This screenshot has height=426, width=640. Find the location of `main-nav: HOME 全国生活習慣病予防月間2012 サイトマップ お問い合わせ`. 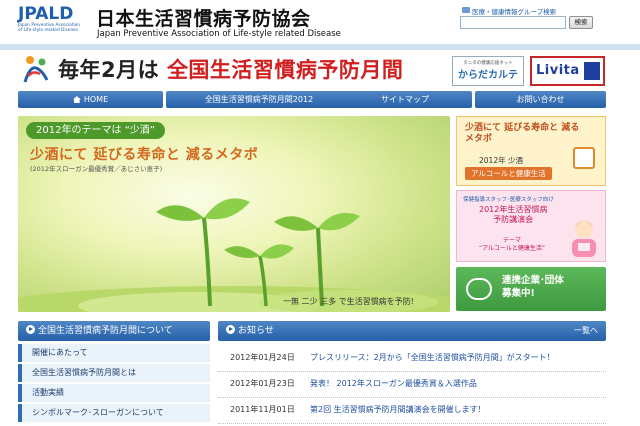

main-nav: HOME 全国生活習慣病予防月間2012 サイトマップ お問い合わせ is located at coordinates (312, 100).